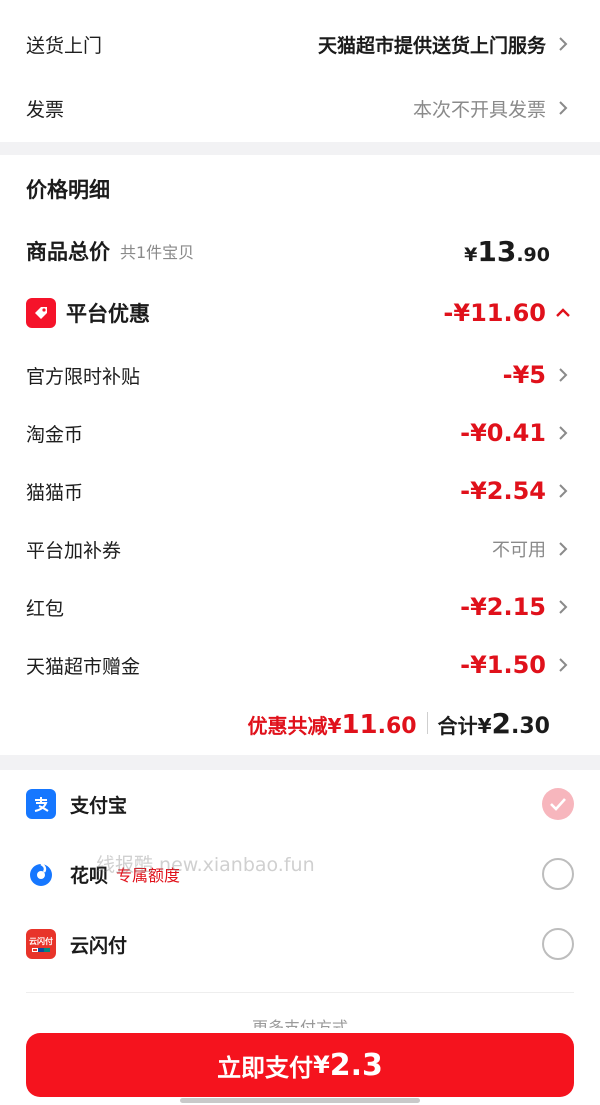  What do you see at coordinates (300, 251) in the screenshot?
I see `subtotal-row: 商品总价 共1件宝贝 ¥ 13 .90` at bounding box center [300, 251].